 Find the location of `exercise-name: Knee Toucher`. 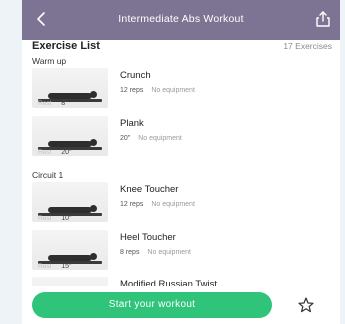

exercise-name: Knee Toucher is located at coordinates (149, 189).